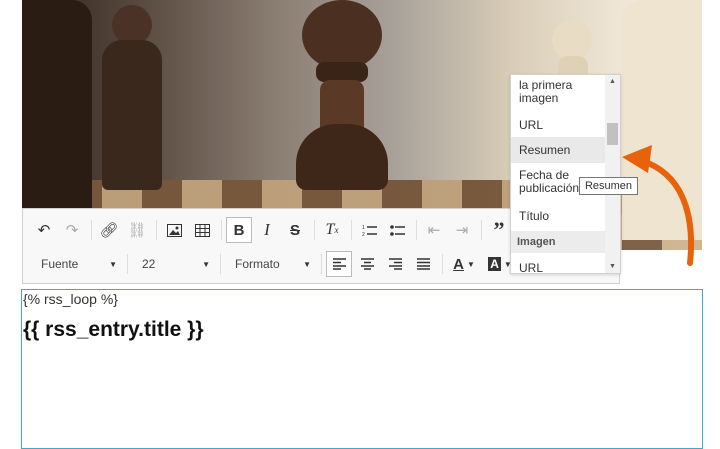 This screenshot has height=449, width=720. Describe the element at coordinates (423, 264) in the screenshot. I see `align-justify-icon` at that location.